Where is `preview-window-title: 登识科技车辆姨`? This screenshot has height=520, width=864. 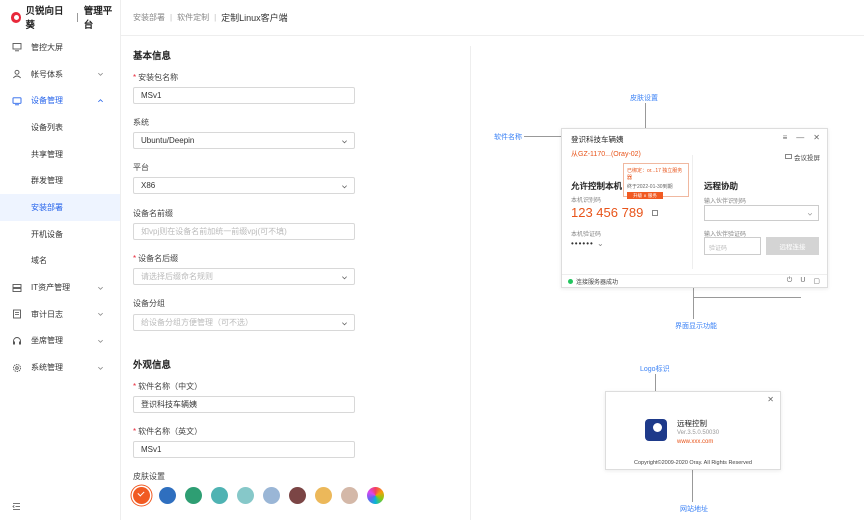 preview-window-title: 登识科技车辆姨 is located at coordinates (597, 139).